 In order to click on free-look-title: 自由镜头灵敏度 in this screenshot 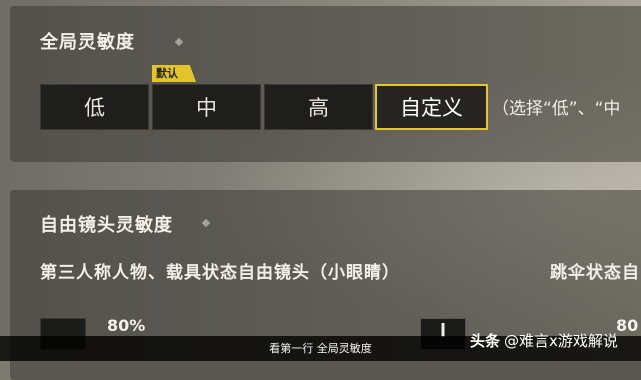, I will do `click(106, 225)`.